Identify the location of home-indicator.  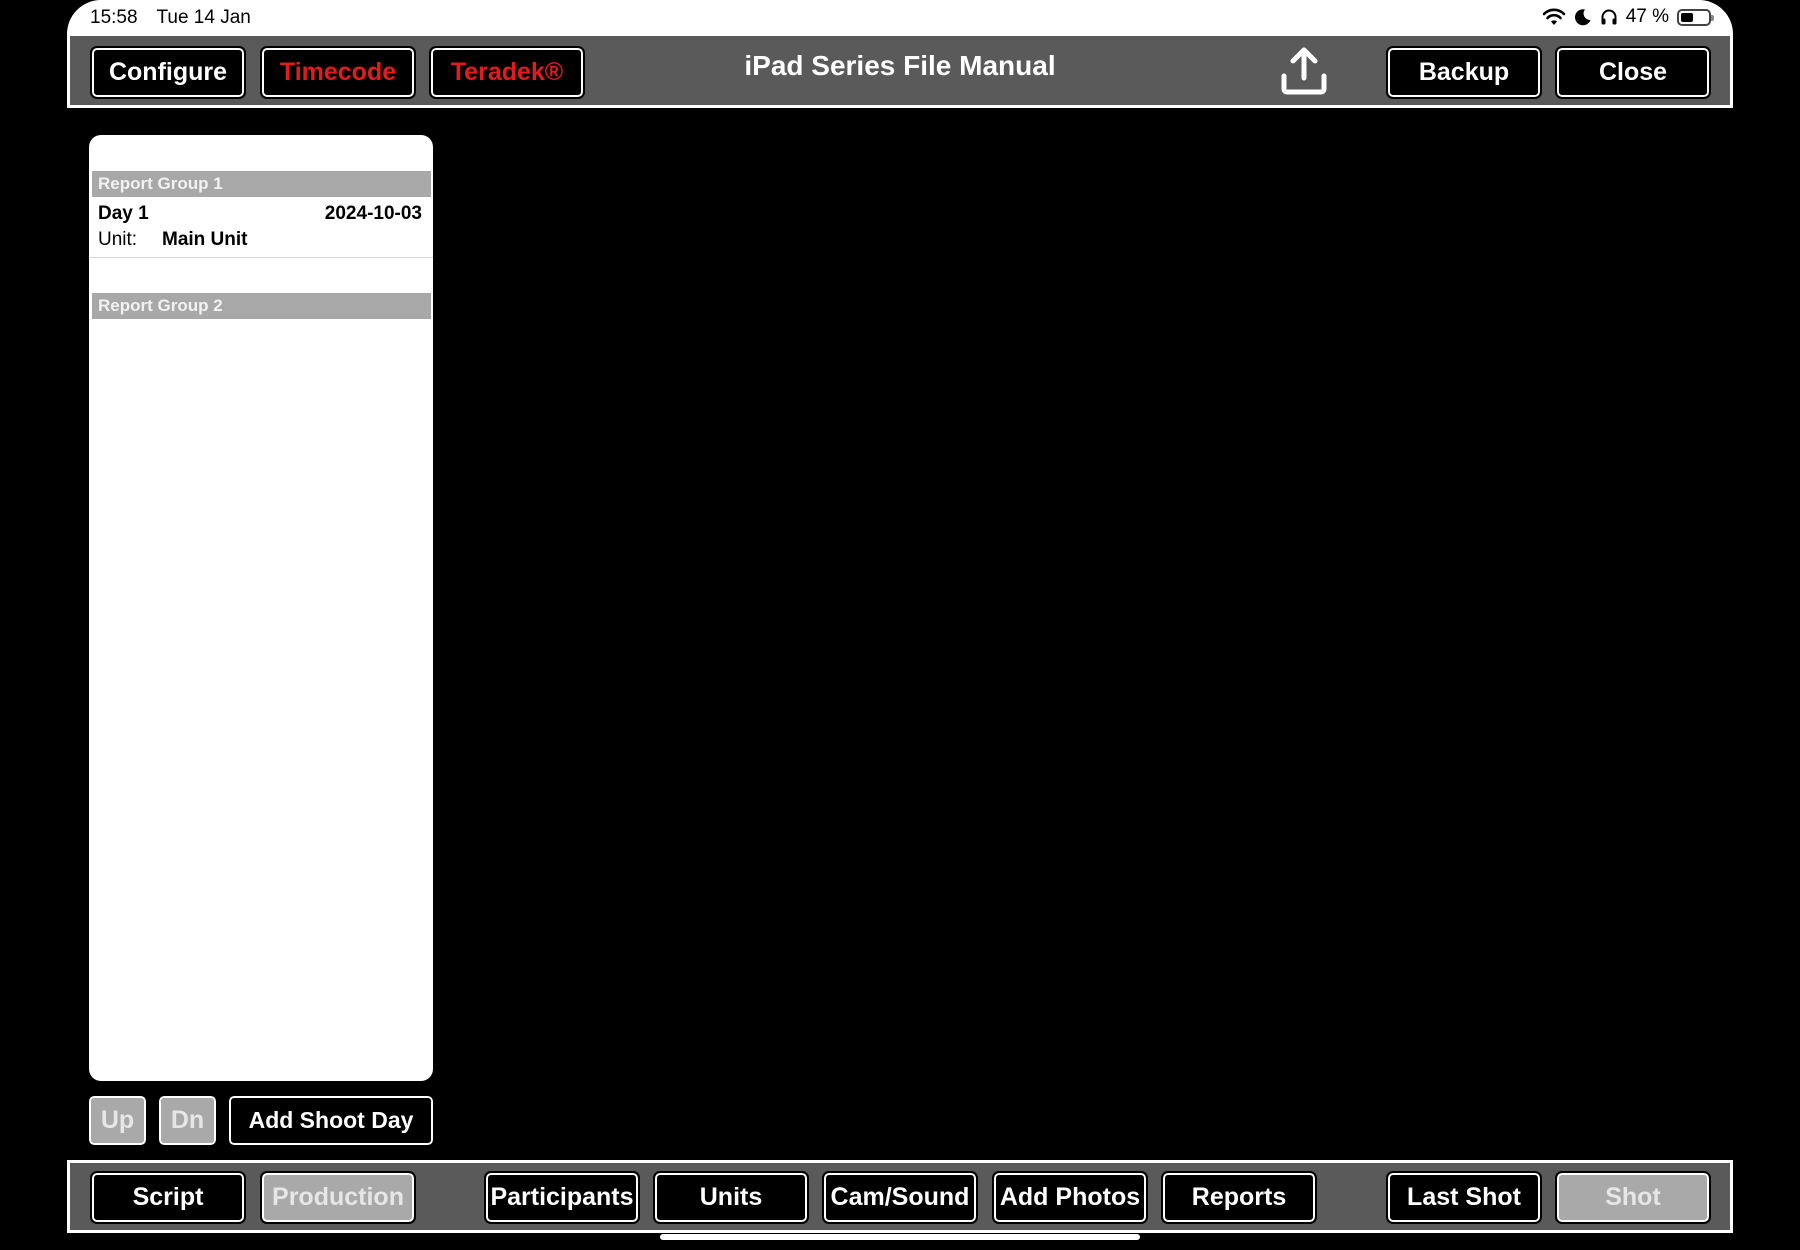
(900, 1237).